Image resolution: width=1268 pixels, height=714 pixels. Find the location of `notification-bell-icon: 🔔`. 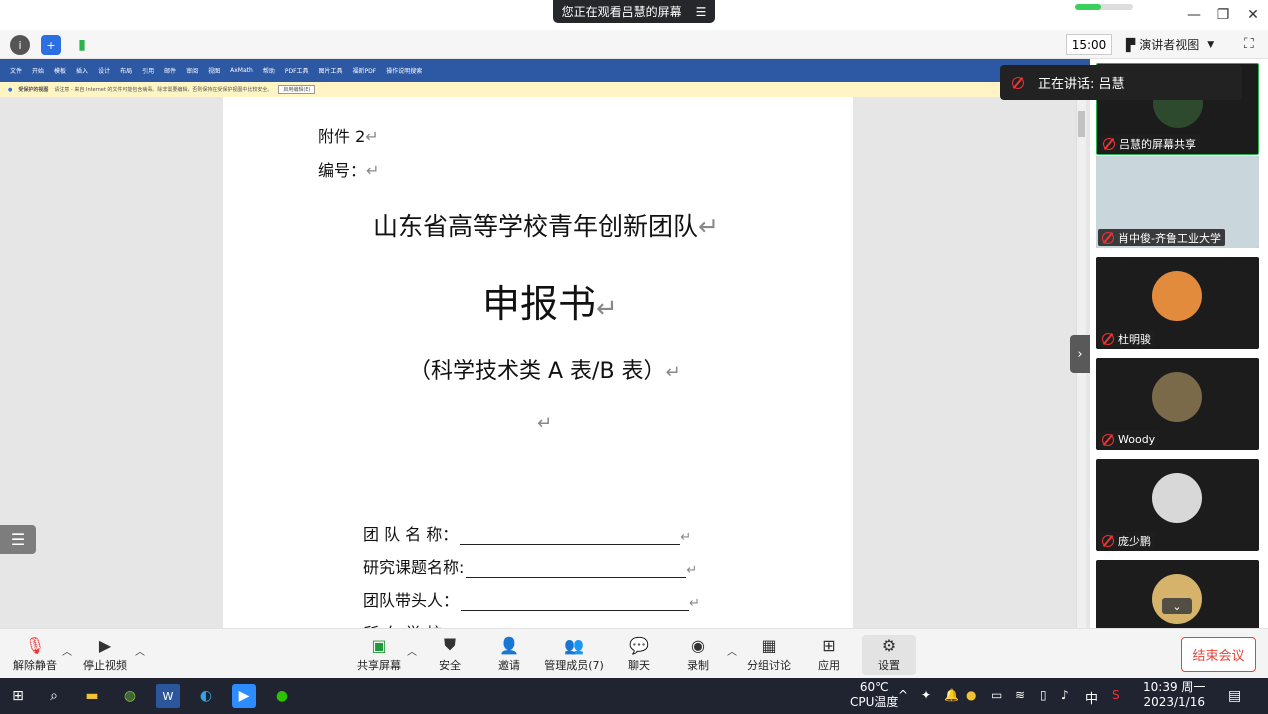

notification-bell-icon: 🔔 is located at coordinates (951, 695).